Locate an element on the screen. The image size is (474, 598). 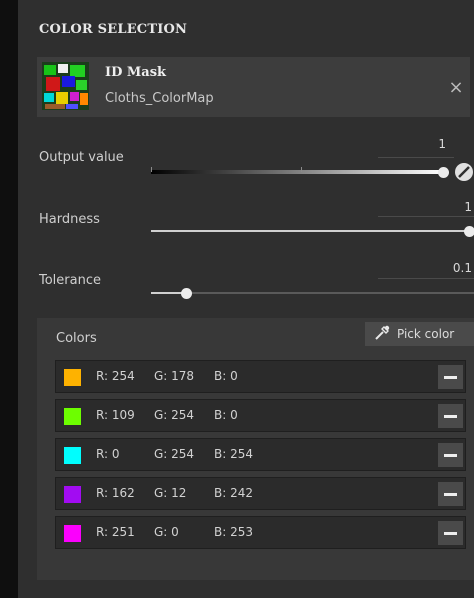
tolerance-label: Tolerance is located at coordinates (70, 280).